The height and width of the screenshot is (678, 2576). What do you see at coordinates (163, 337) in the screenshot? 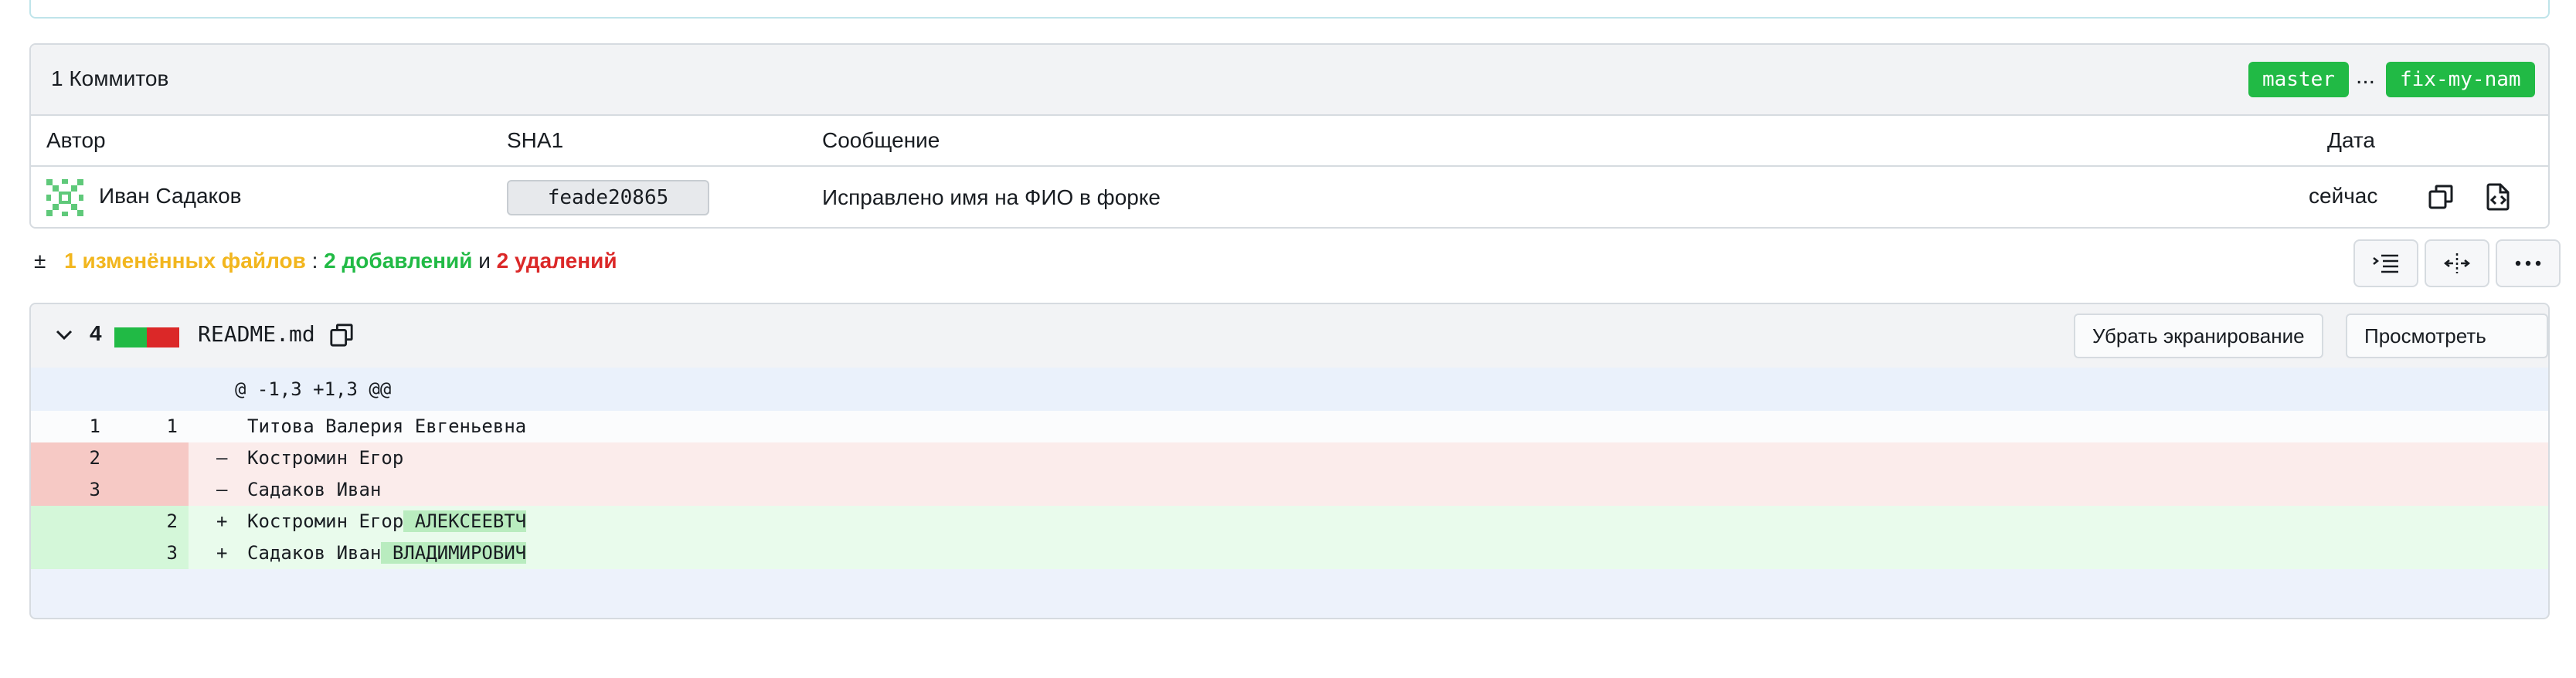
I see `deletions-bar` at bounding box center [163, 337].